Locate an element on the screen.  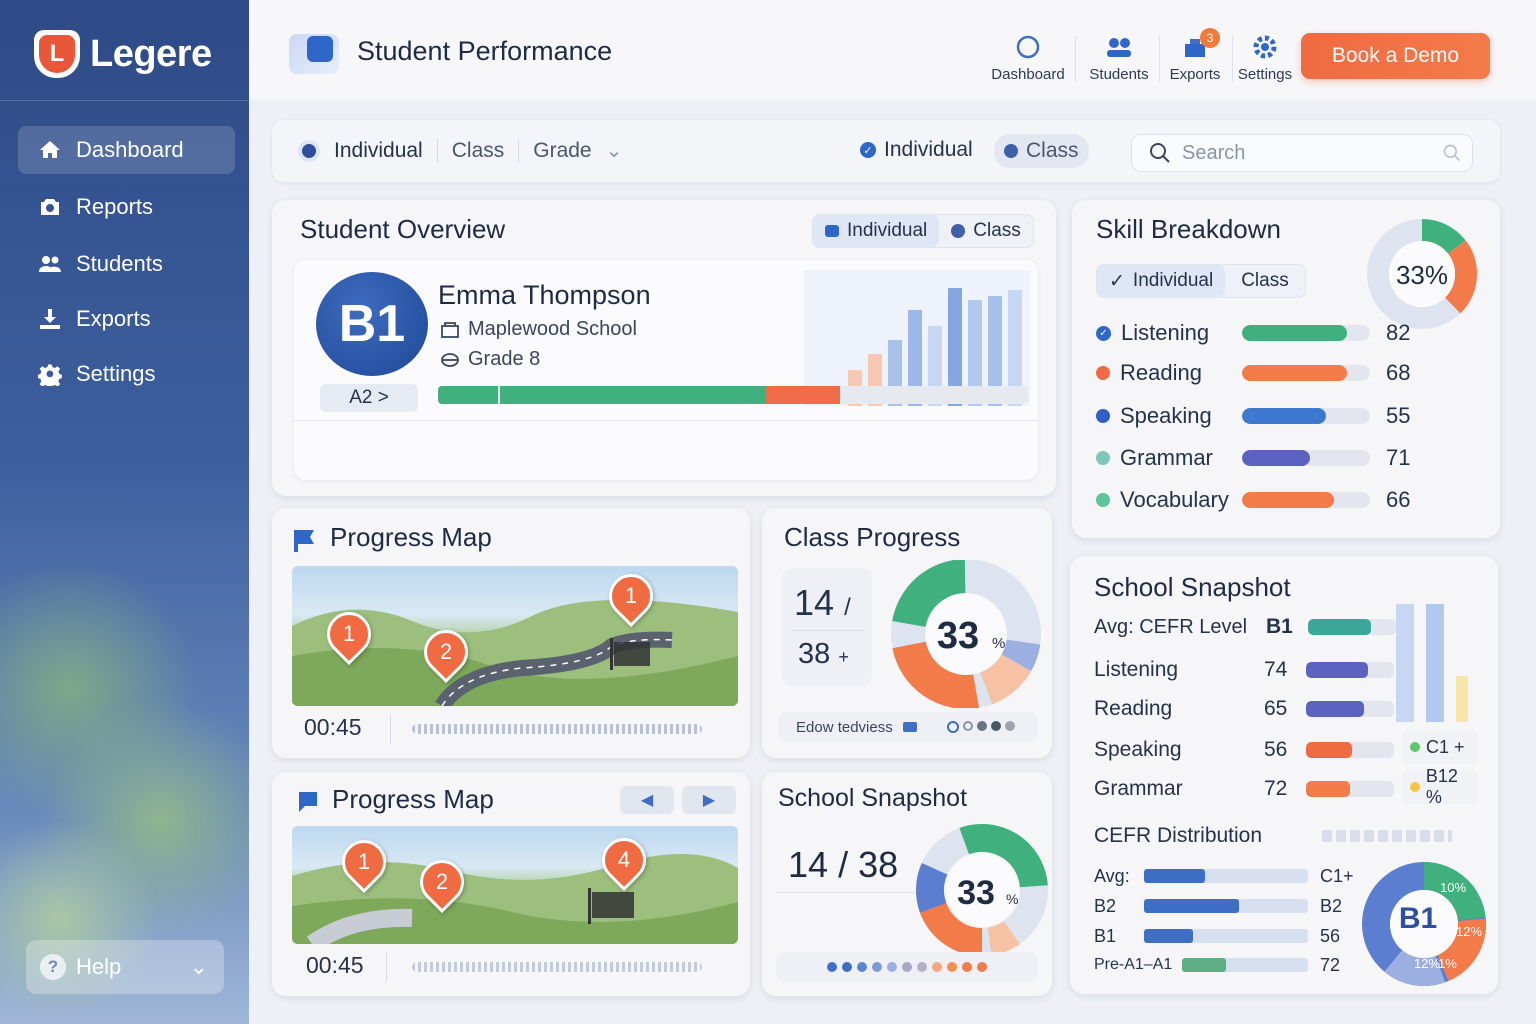
snapshot-avg-row: Avg: CEFR Level B1 is located at coordinates (1245, 627).